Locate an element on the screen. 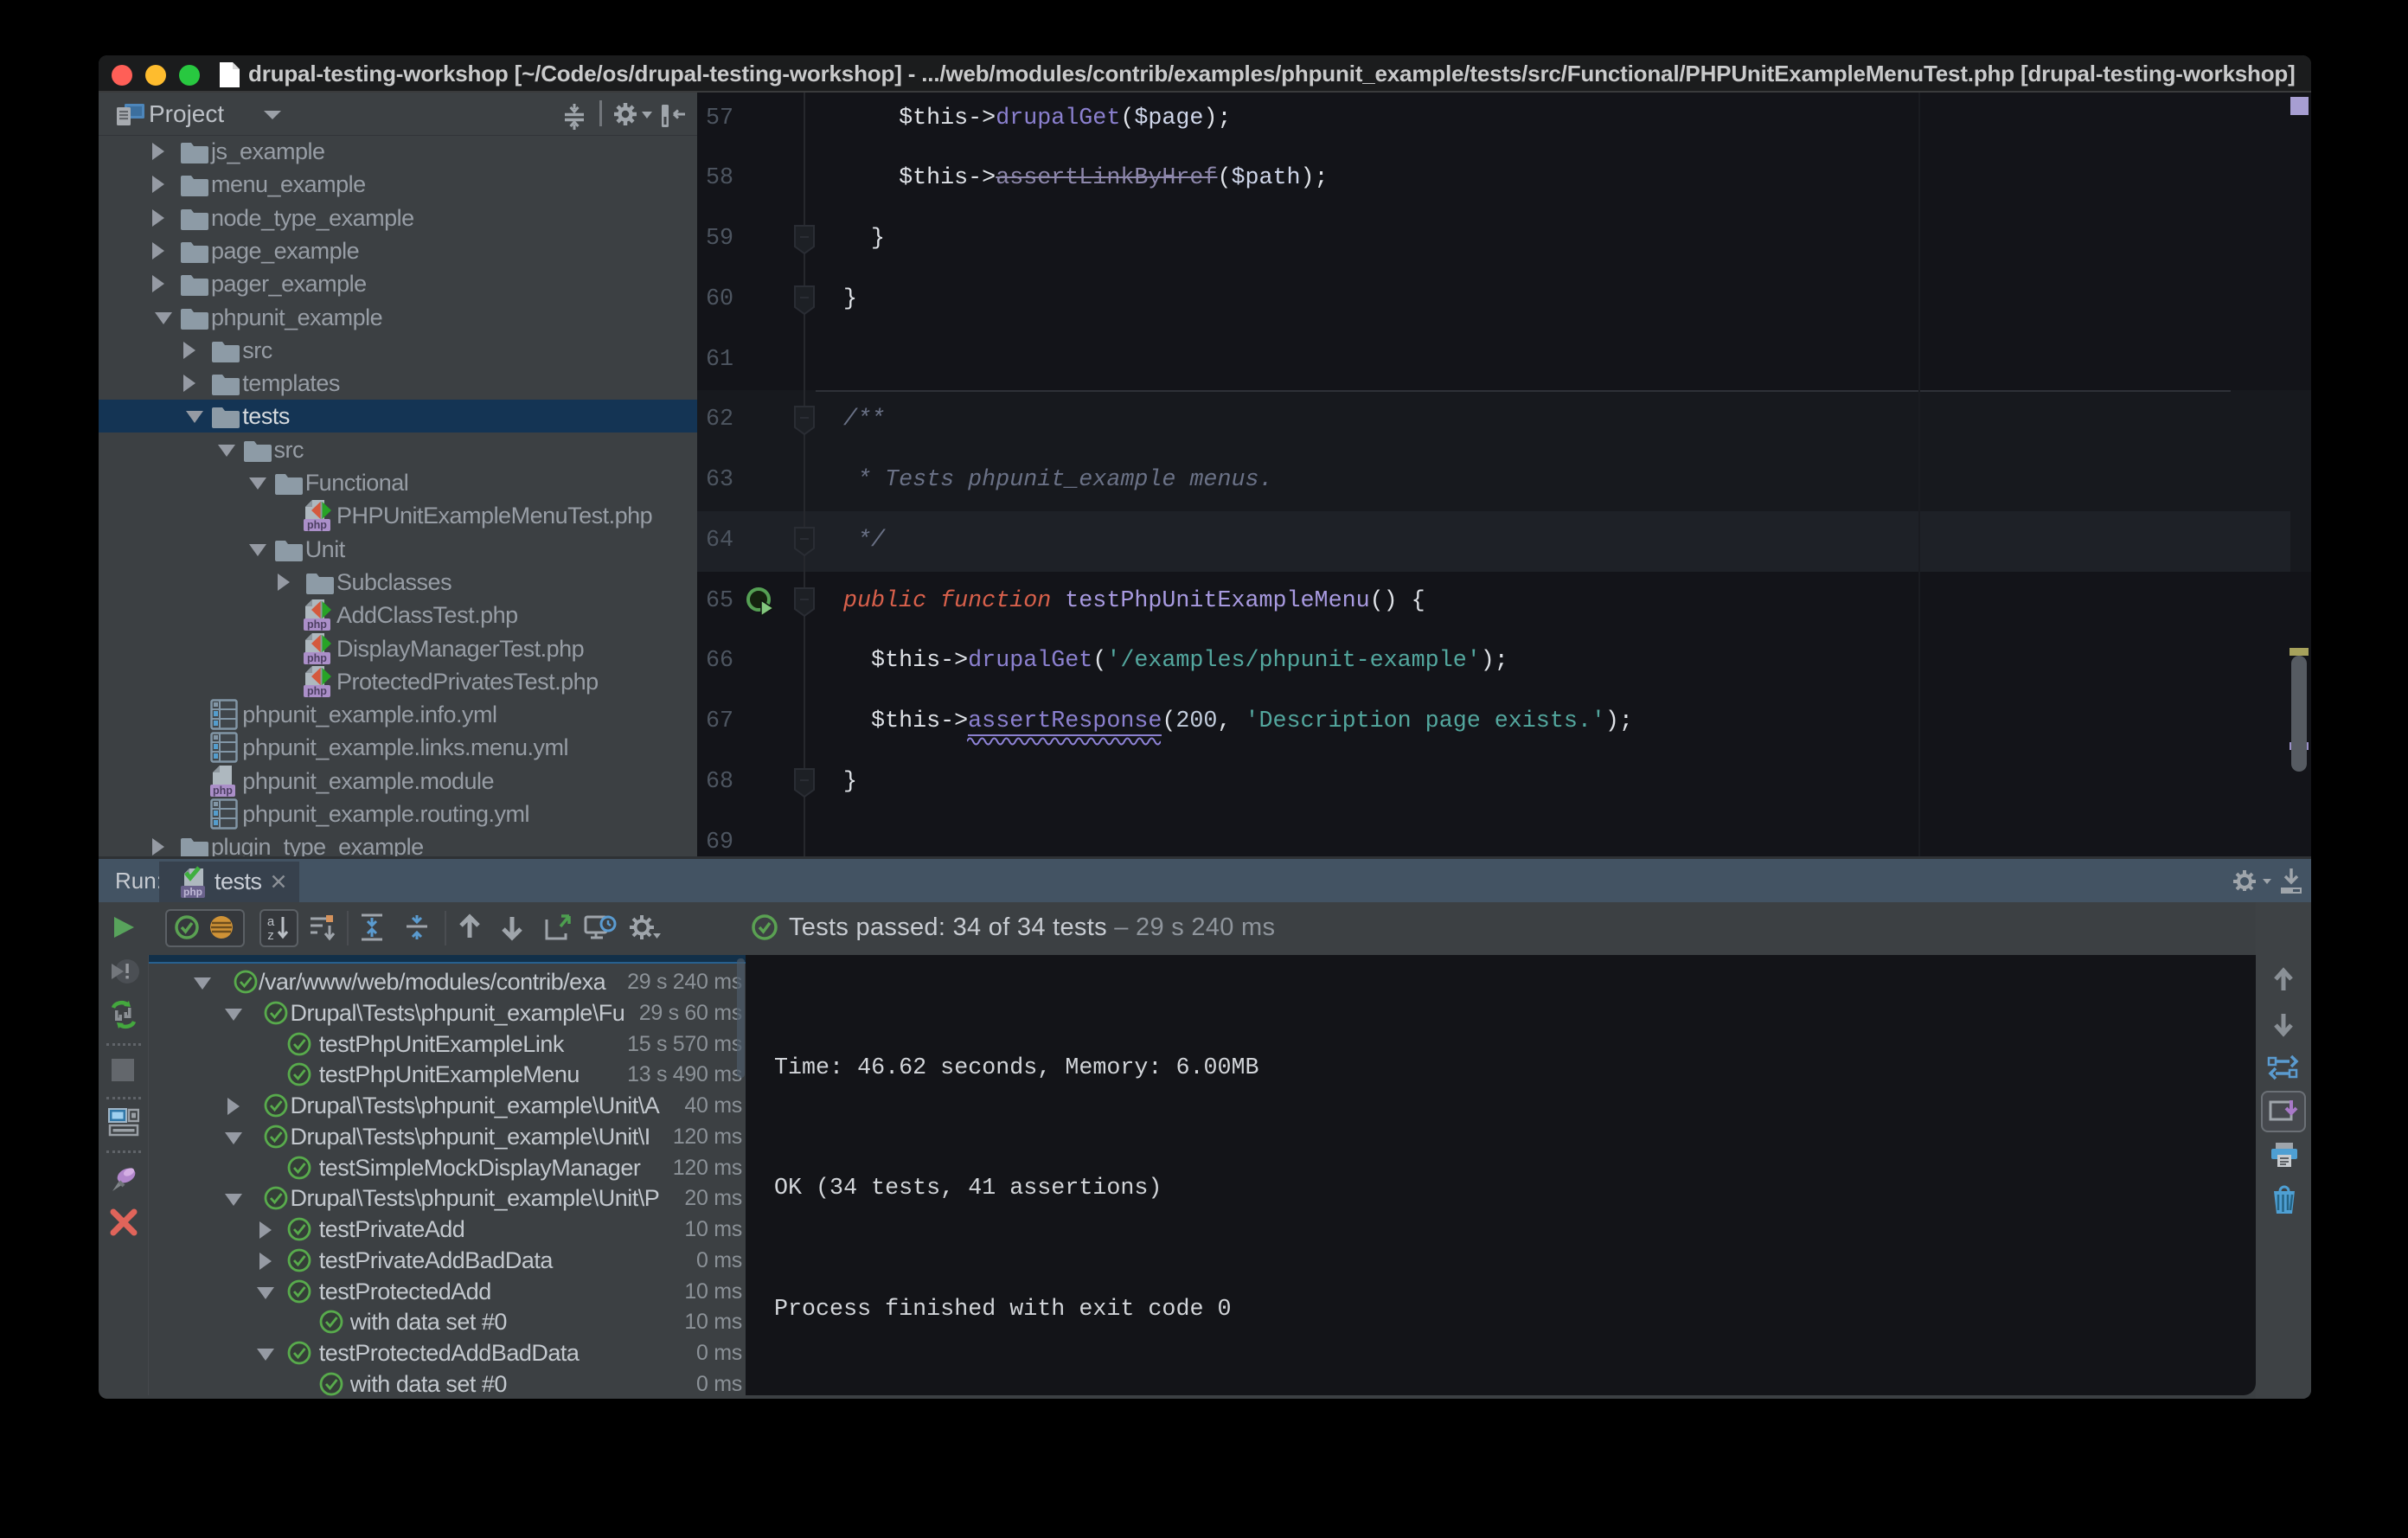 The width and height of the screenshot is (2408, 1538). svg-text: a is located at coordinates (271, 921).